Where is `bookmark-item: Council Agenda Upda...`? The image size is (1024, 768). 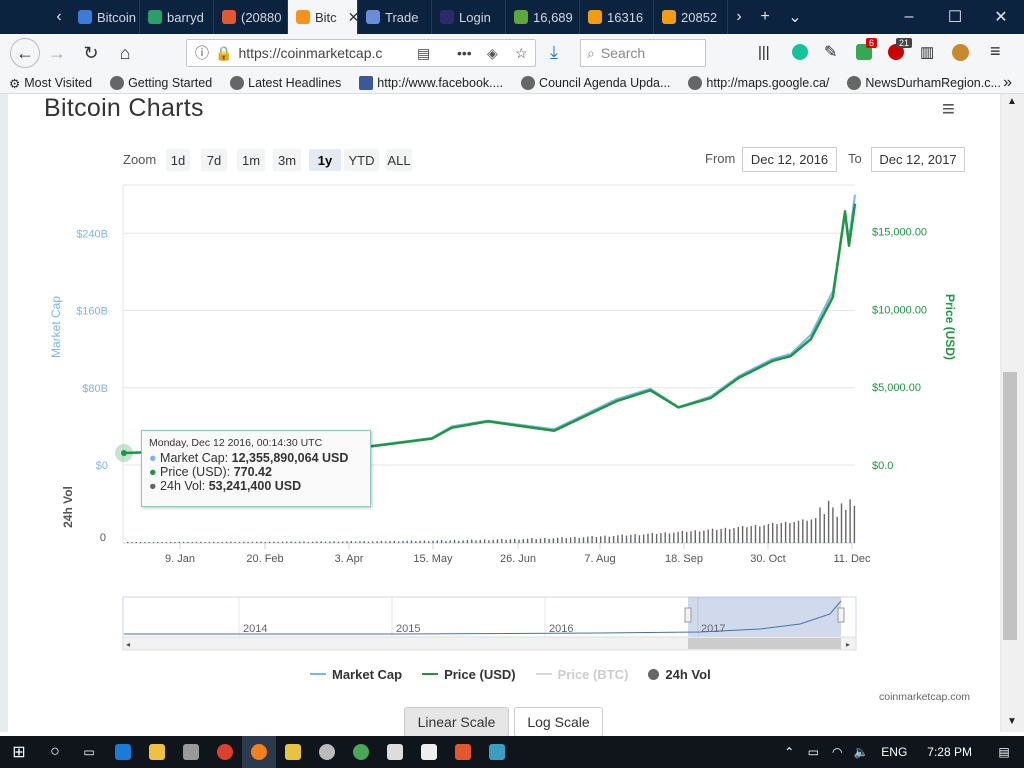
bookmark-item: Council Agenda Upda... is located at coordinates (595, 82).